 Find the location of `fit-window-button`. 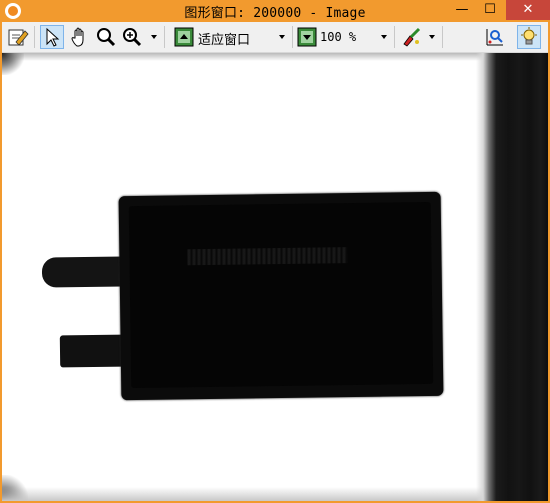

fit-window-button is located at coordinates (184, 37).